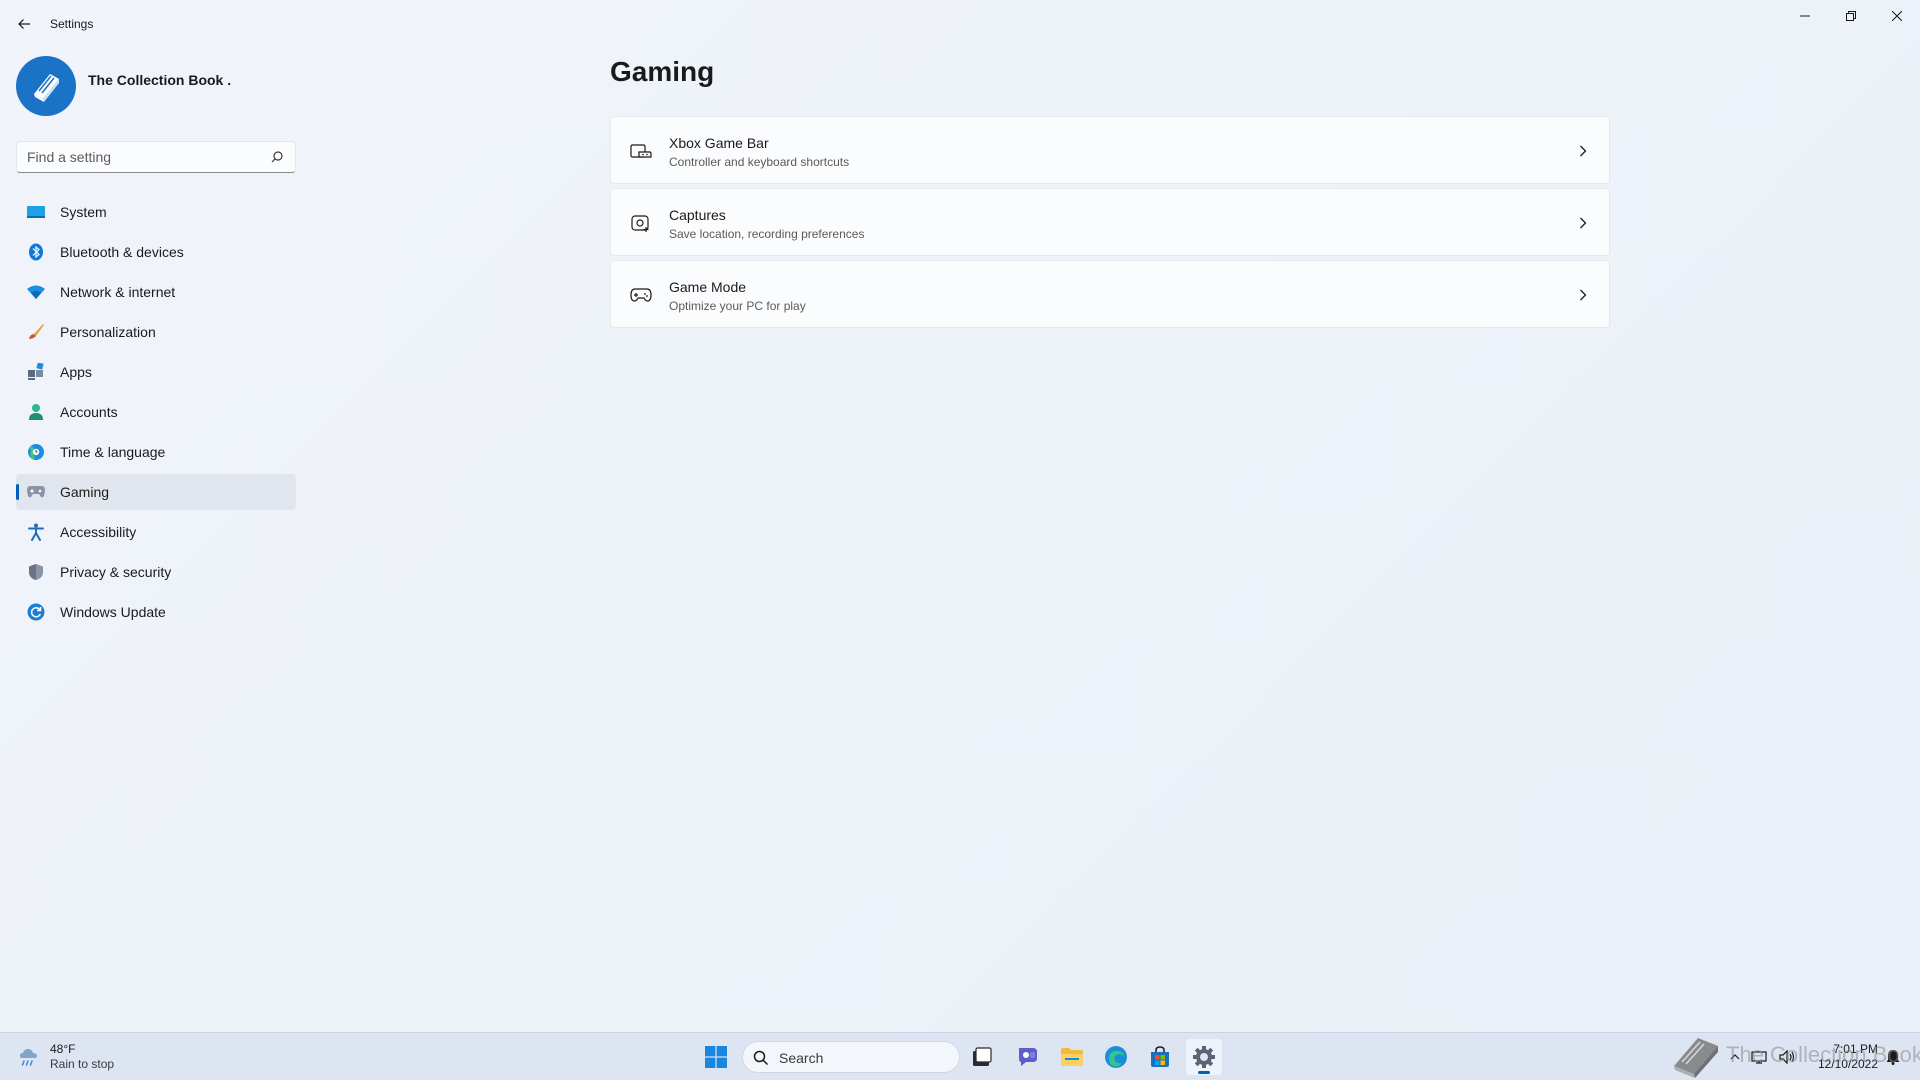  What do you see at coordinates (156, 492) in the screenshot?
I see `sidebar-item-gaming: Gaming` at bounding box center [156, 492].